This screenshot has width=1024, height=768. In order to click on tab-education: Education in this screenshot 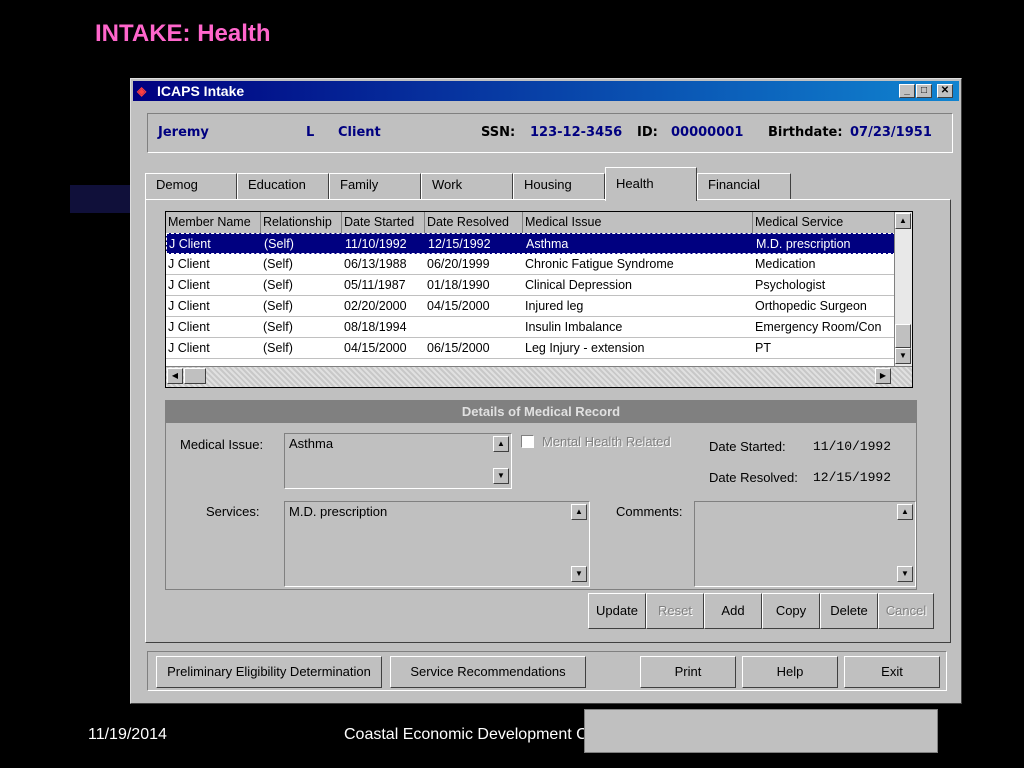, I will do `click(283, 186)`.